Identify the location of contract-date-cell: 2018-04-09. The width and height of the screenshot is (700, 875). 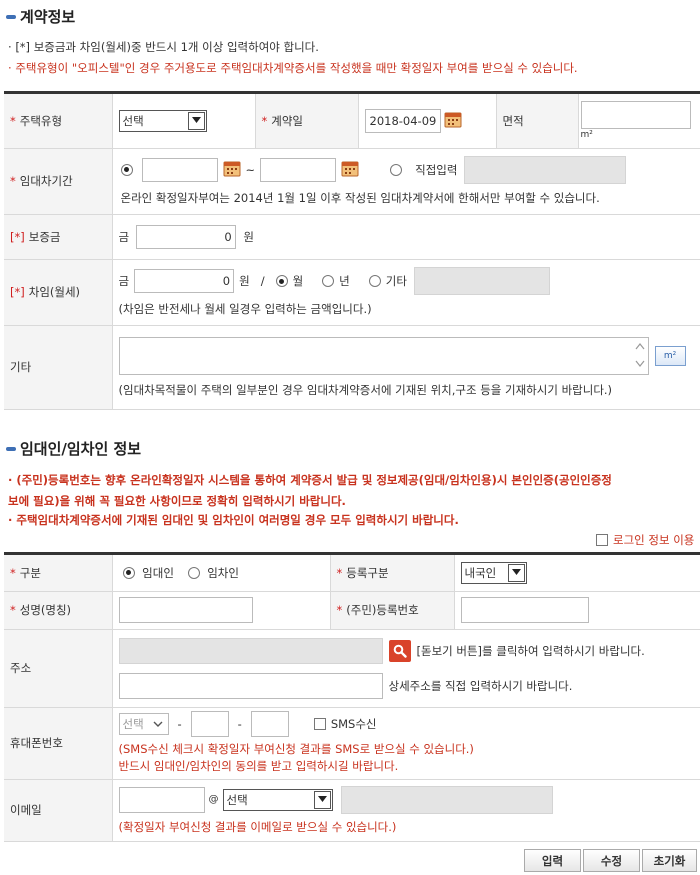
(427, 121).